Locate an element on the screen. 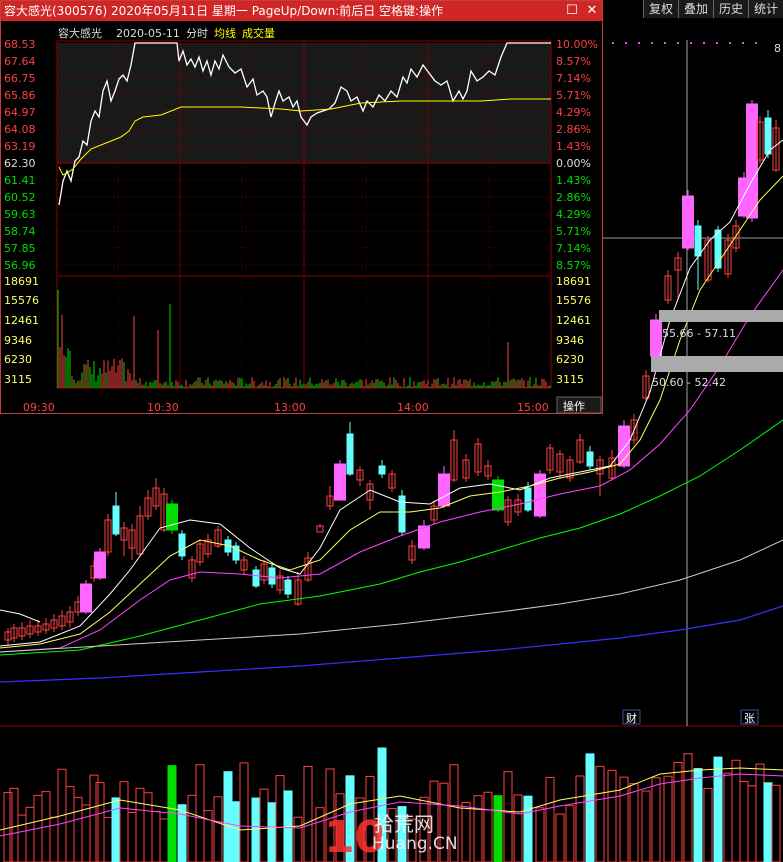  price-tick: 66.75 is located at coordinates (20, 78).